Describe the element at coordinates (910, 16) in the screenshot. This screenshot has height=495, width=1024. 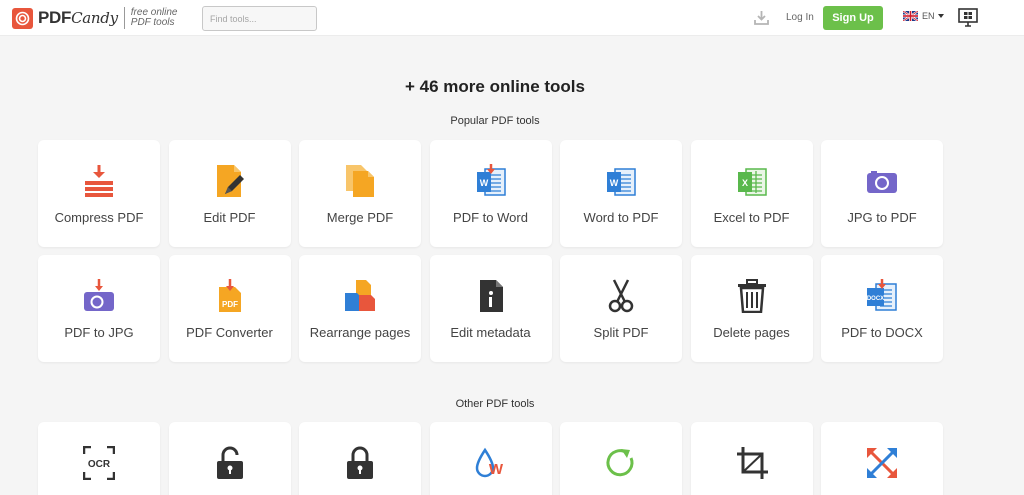
I see `uk-flag-icon` at that location.